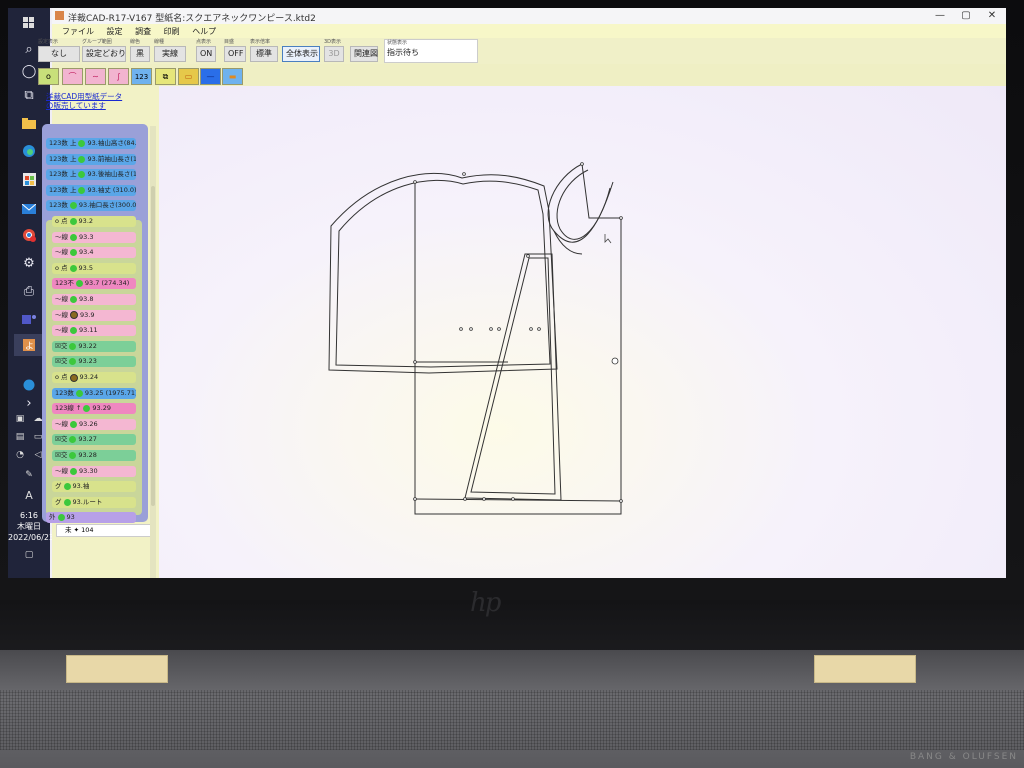 The height and width of the screenshot is (768, 1024). Describe the element at coordinates (87, 530) in the screenshot. I see `tree-row-label: 104` at that location.